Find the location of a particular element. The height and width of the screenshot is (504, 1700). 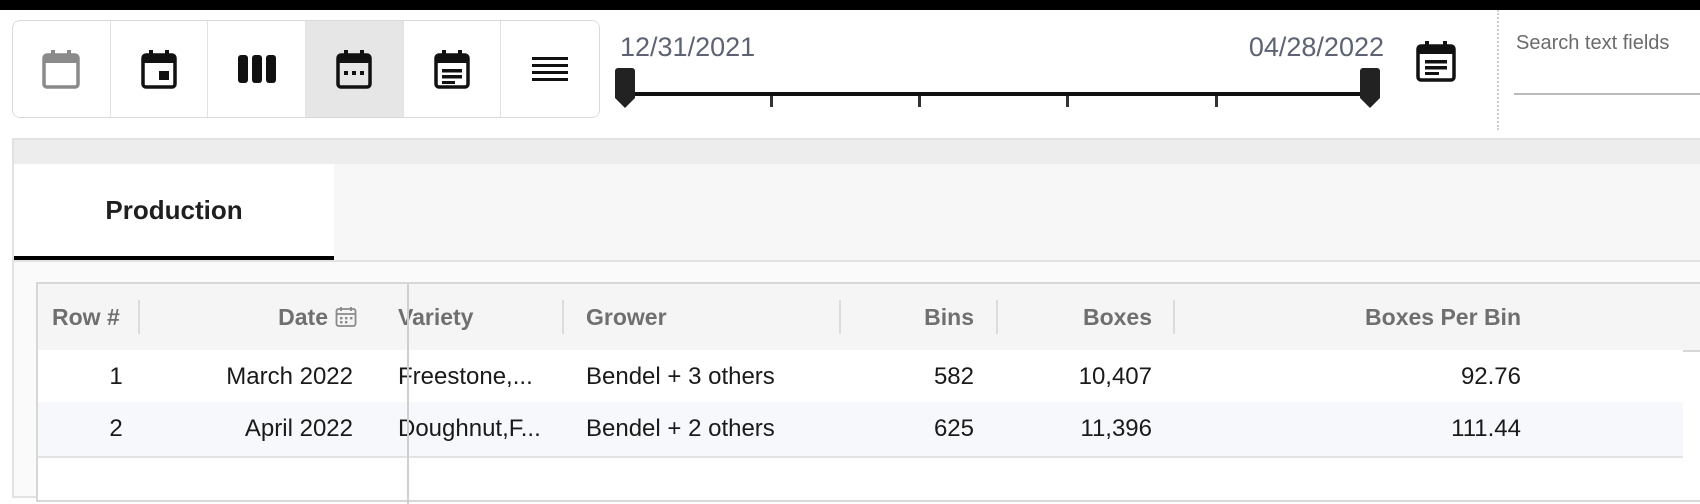

calendar-day-icon is located at coordinates (159, 69).